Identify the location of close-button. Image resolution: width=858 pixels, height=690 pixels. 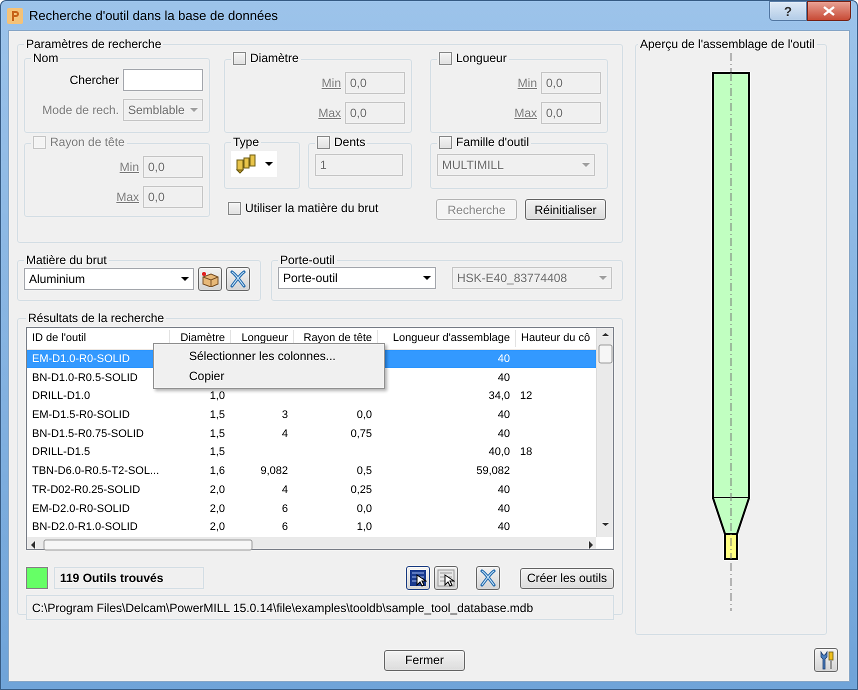
(829, 11).